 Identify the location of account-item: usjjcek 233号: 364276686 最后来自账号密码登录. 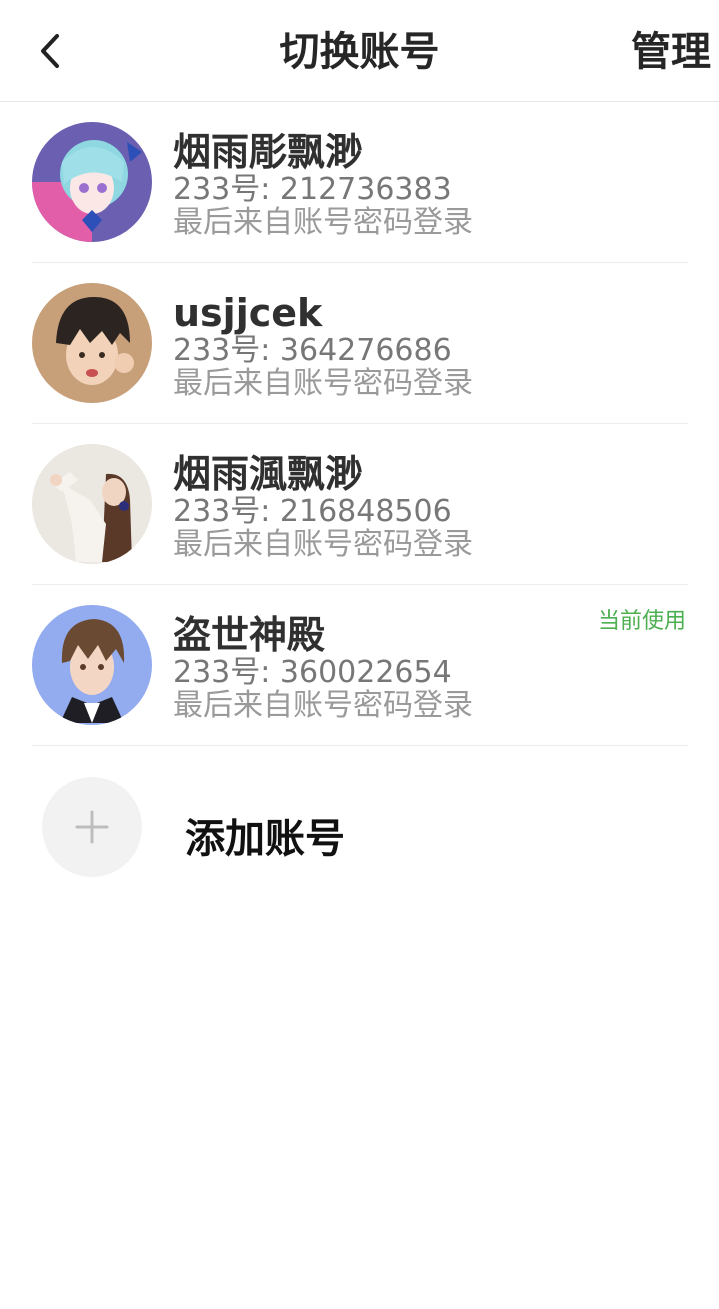
(360, 343).